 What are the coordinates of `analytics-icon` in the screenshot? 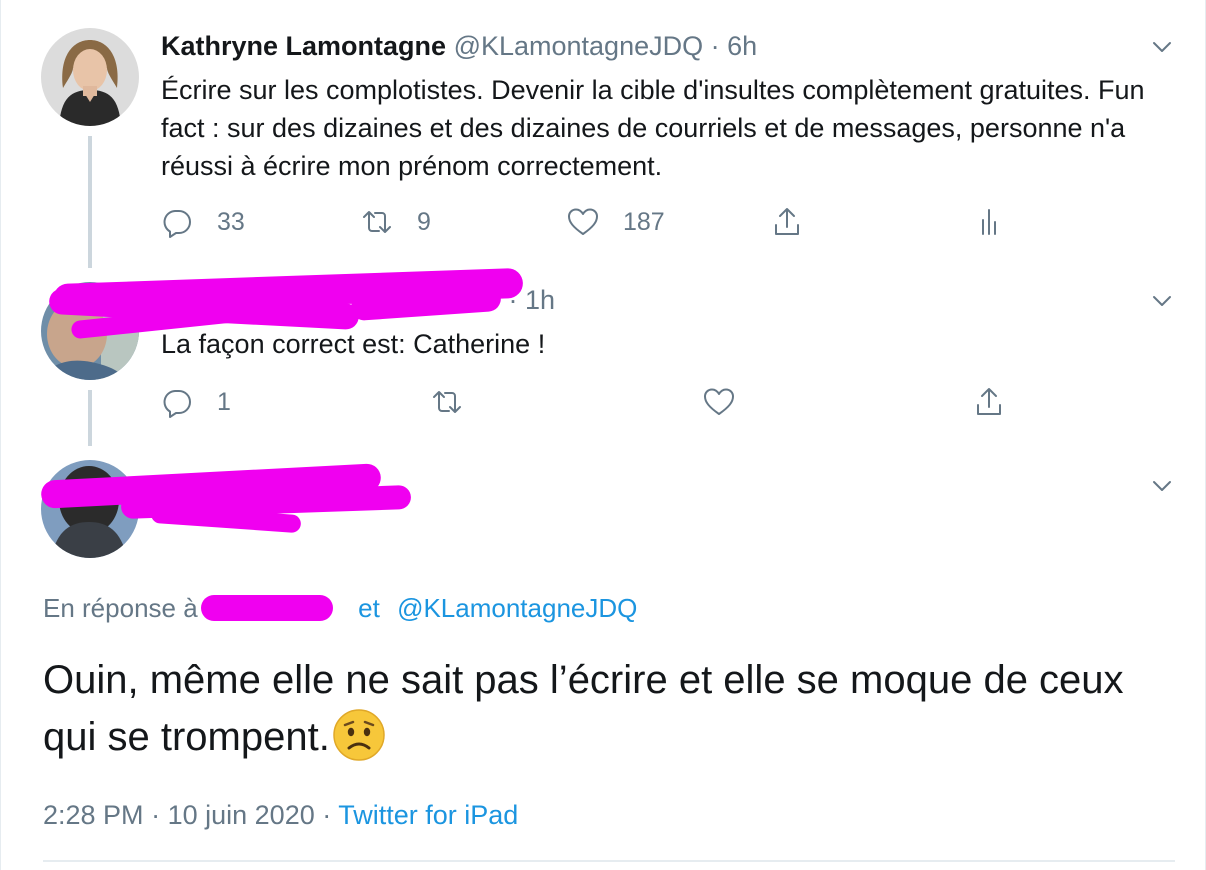 It's located at (989, 222).